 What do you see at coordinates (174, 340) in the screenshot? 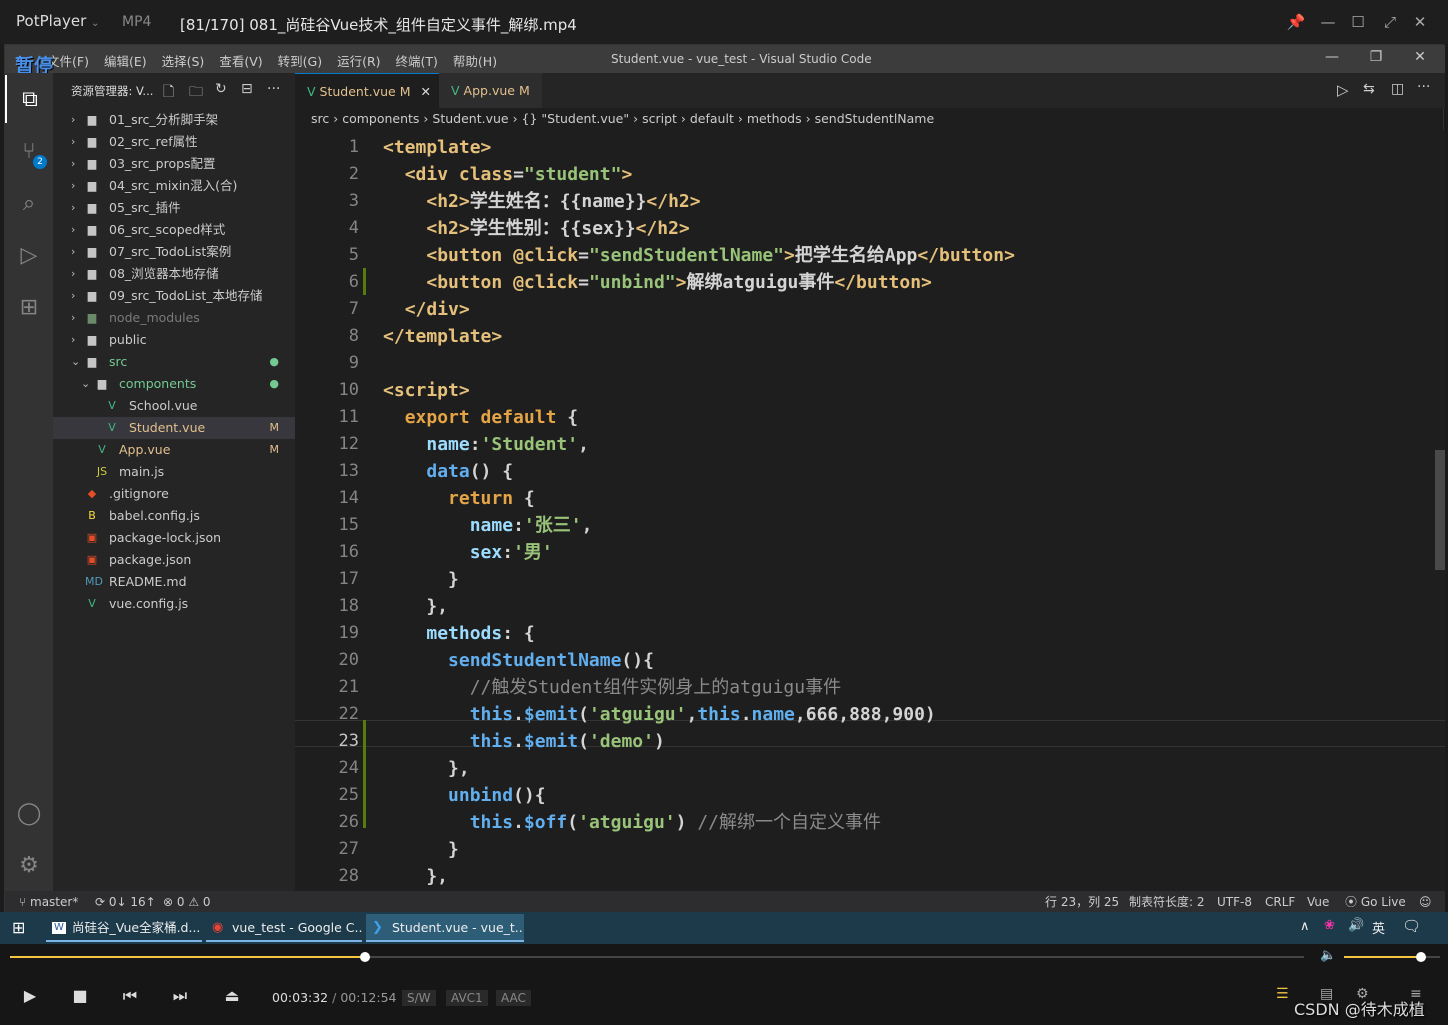
I see `tree-item: › ▆ public` at bounding box center [174, 340].